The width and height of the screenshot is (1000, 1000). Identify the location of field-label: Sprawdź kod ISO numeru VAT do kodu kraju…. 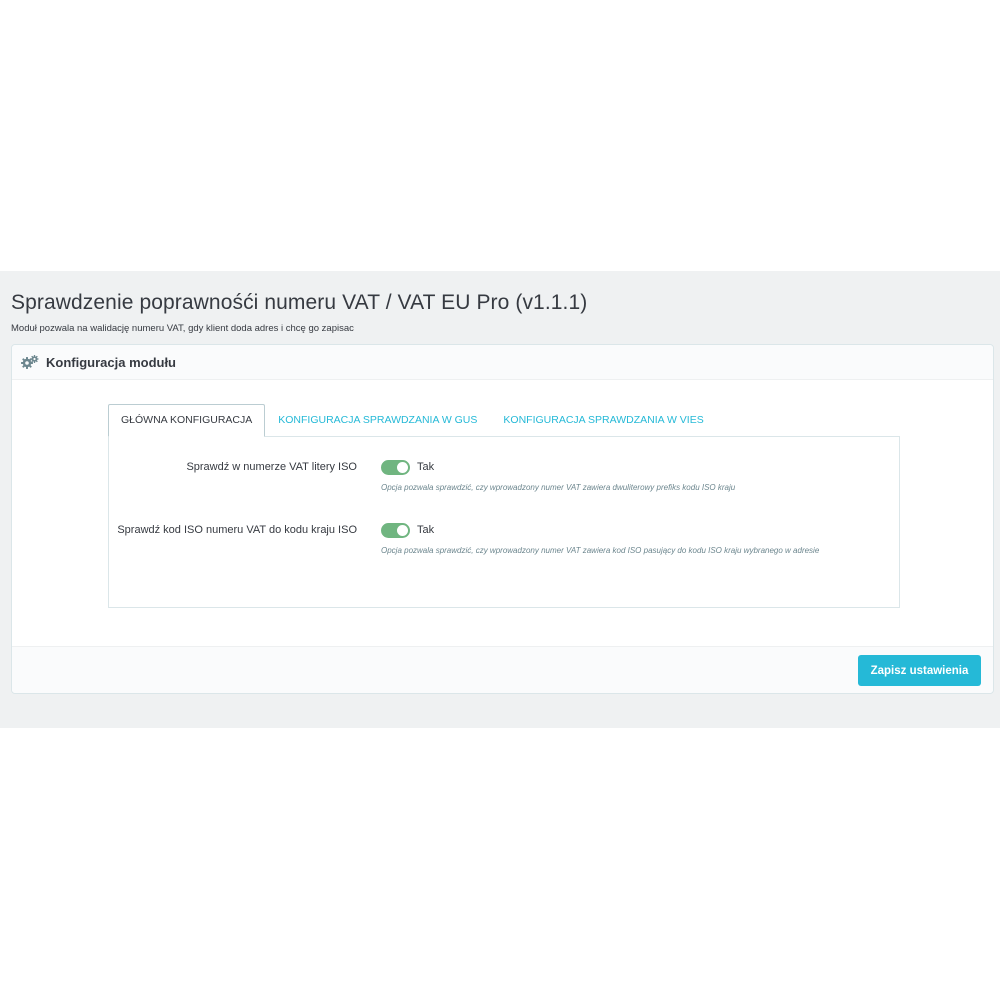
(237, 530).